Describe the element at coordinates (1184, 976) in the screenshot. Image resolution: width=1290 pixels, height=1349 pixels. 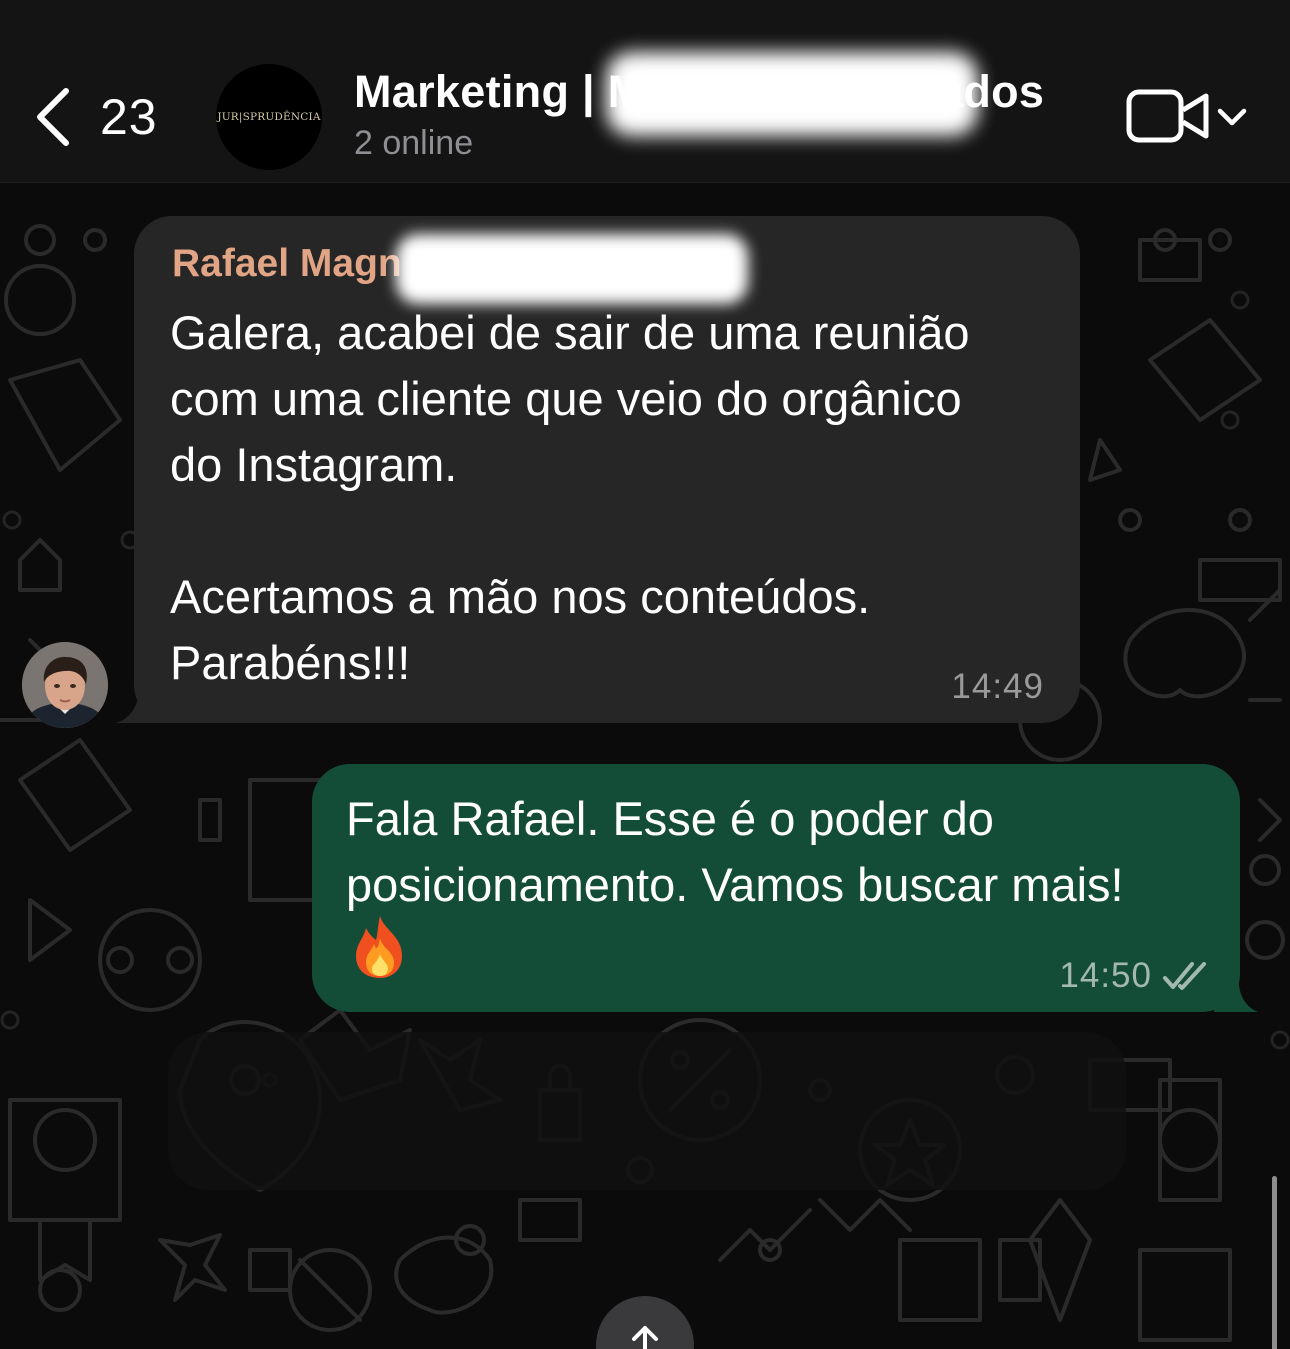
I see `double-check-icon` at that location.